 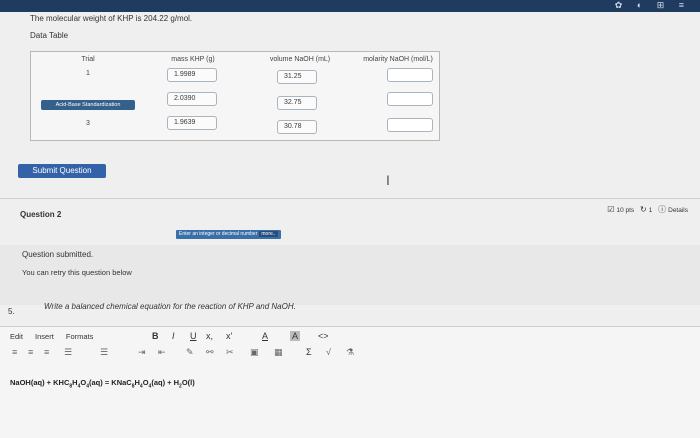 I want to click on question-5-number: 5., so click(x=11, y=311).